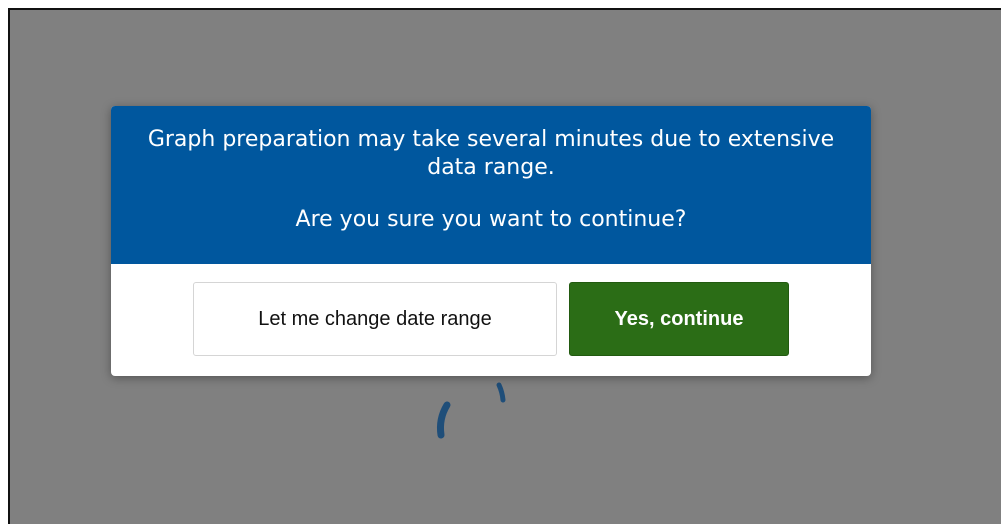 The image size is (1003, 524). What do you see at coordinates (375, 319) in the screenshot?
I see `change-date-range-button: Let me change date range` at bounding box center [375, 319].